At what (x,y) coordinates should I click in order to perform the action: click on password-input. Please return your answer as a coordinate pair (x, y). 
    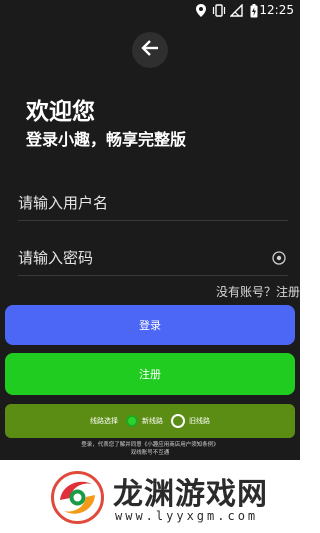
    Looking at the image, I should click on (153, 258).